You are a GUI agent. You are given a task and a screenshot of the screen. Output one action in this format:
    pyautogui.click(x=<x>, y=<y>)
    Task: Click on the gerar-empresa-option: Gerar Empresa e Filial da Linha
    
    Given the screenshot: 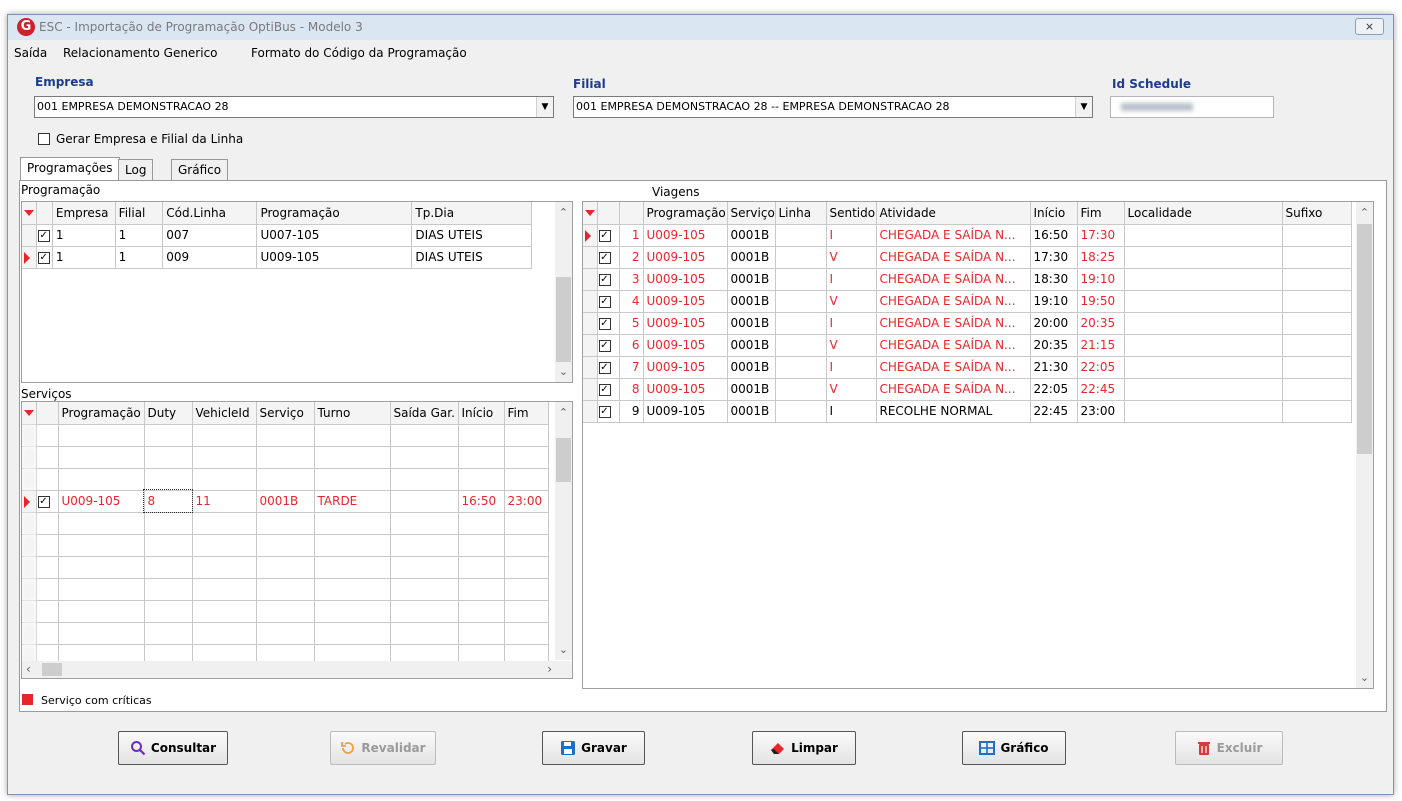 What is the action you would take?
    pyautogui.click(x=140, y=139)
    